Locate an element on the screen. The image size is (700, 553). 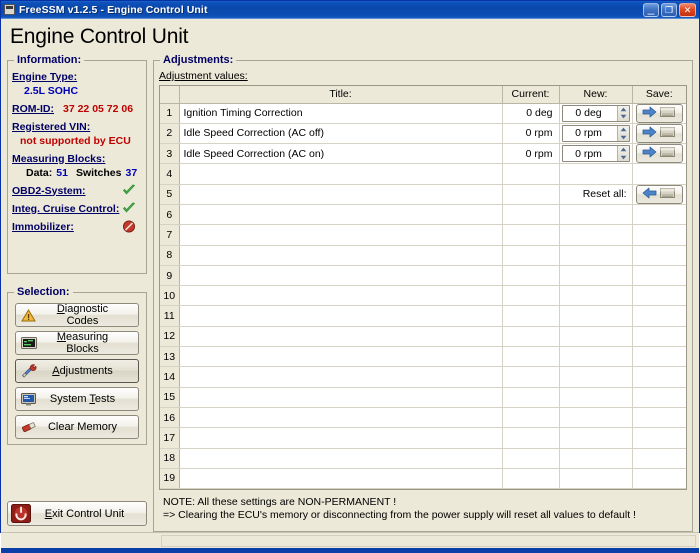
row-index-cell: 5 is located at coordinates (170, 194).